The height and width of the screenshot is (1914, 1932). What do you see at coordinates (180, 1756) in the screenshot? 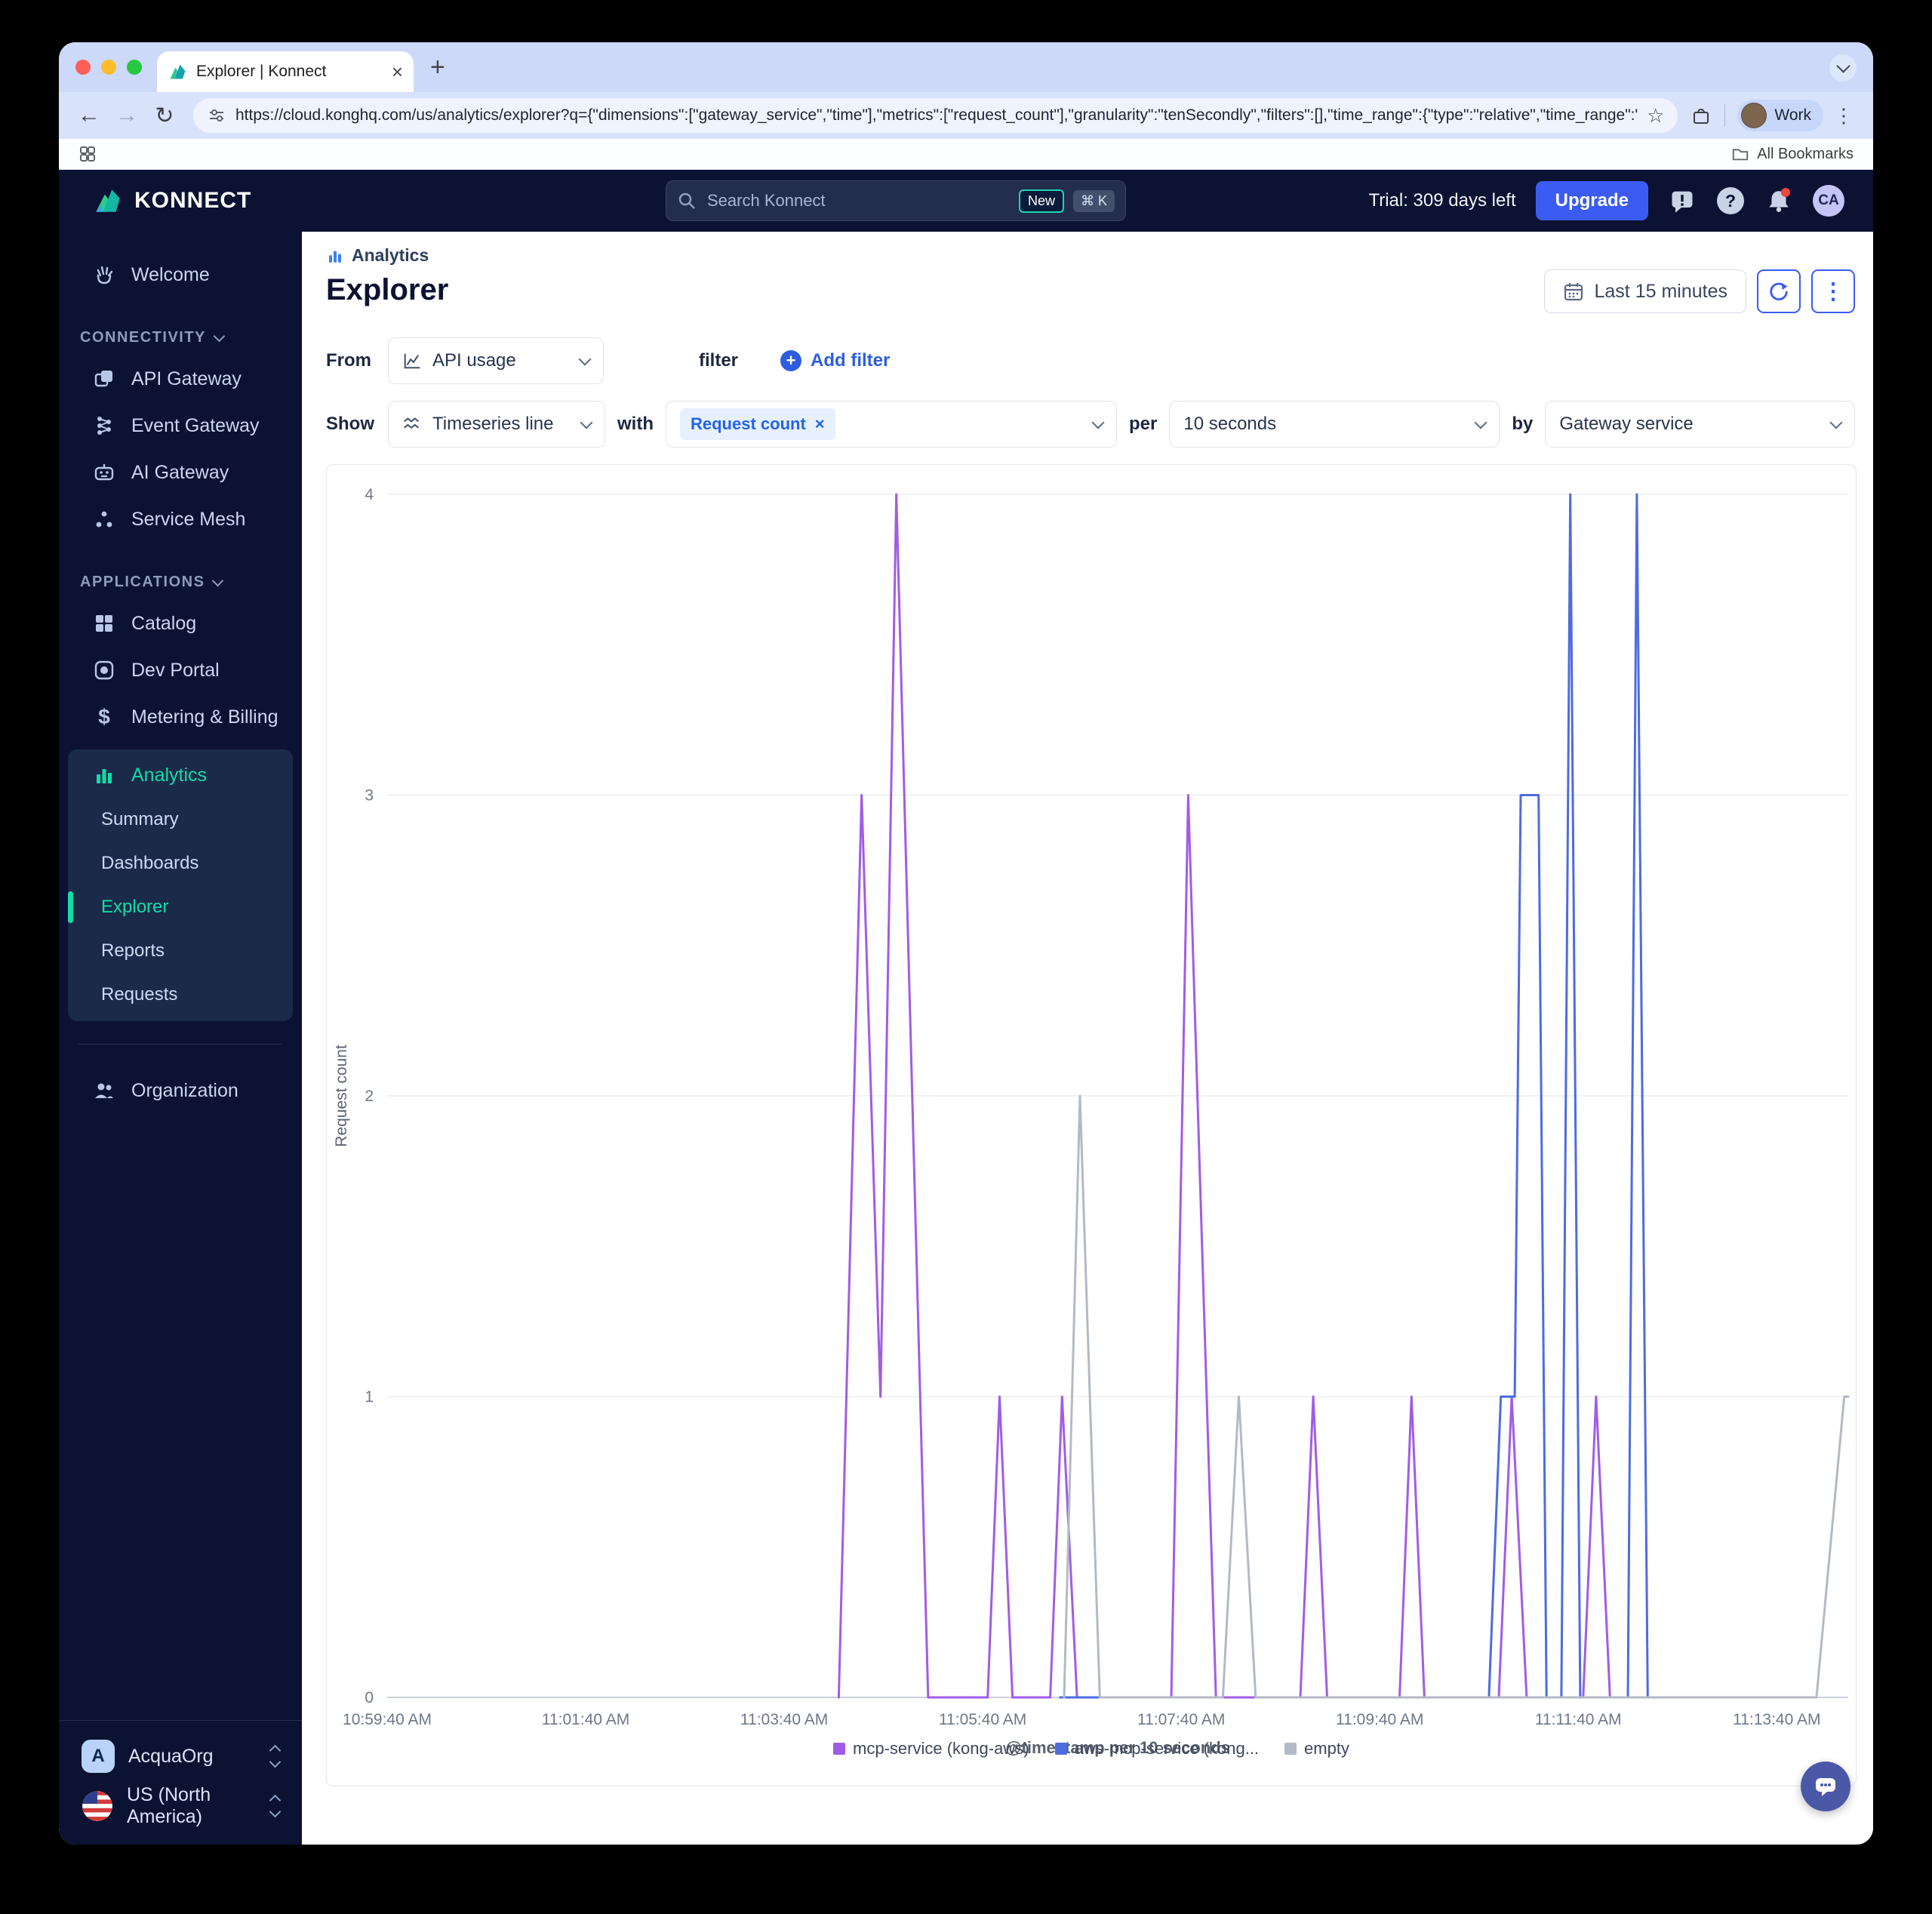
I see `org-switcher: A AcquaOrg` at bounding box center [180, 1756].